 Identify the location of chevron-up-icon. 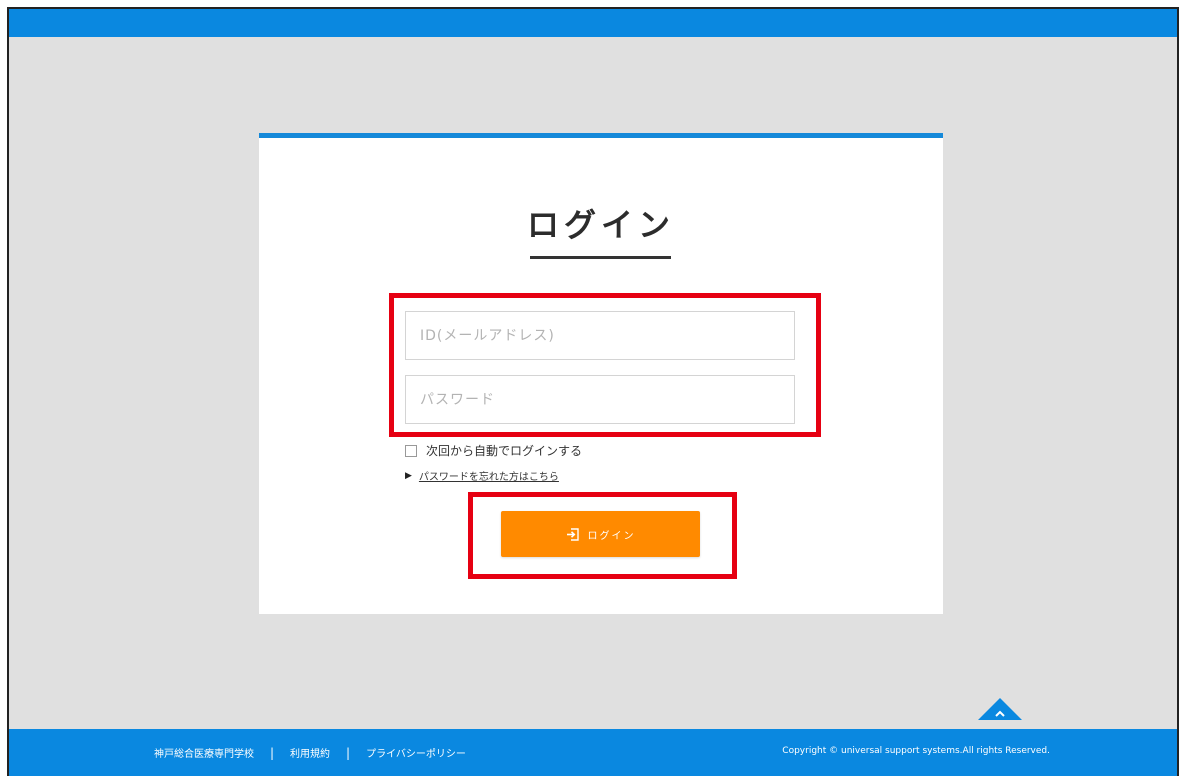
(1000, 714).